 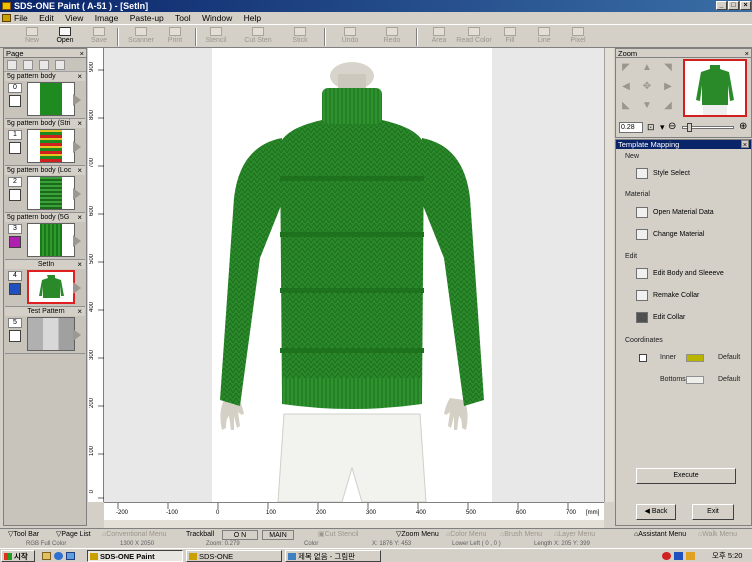 I want to click on minimize-button: _, so click(x=721, y=5).